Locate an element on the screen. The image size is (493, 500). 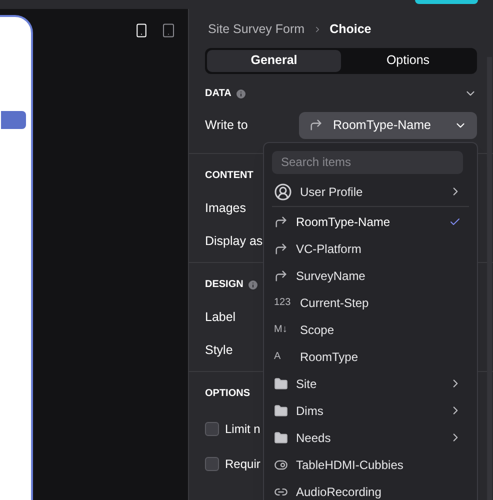
checkbox-label: Limit n is located at coordinates (242, 429).